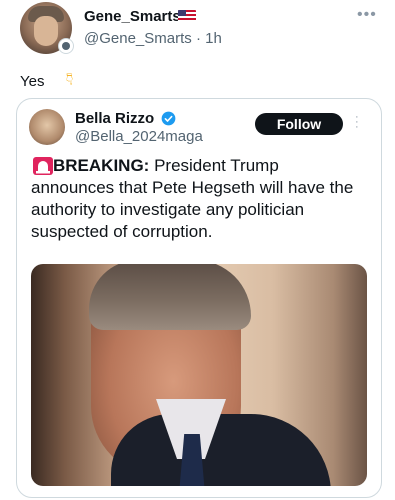 The width and height of the screenshot is (395, 500). What do you see at coordinates (47, 127) in the screenshot?
I see `quoted-author-avatar` at bounding box center [47, 127].